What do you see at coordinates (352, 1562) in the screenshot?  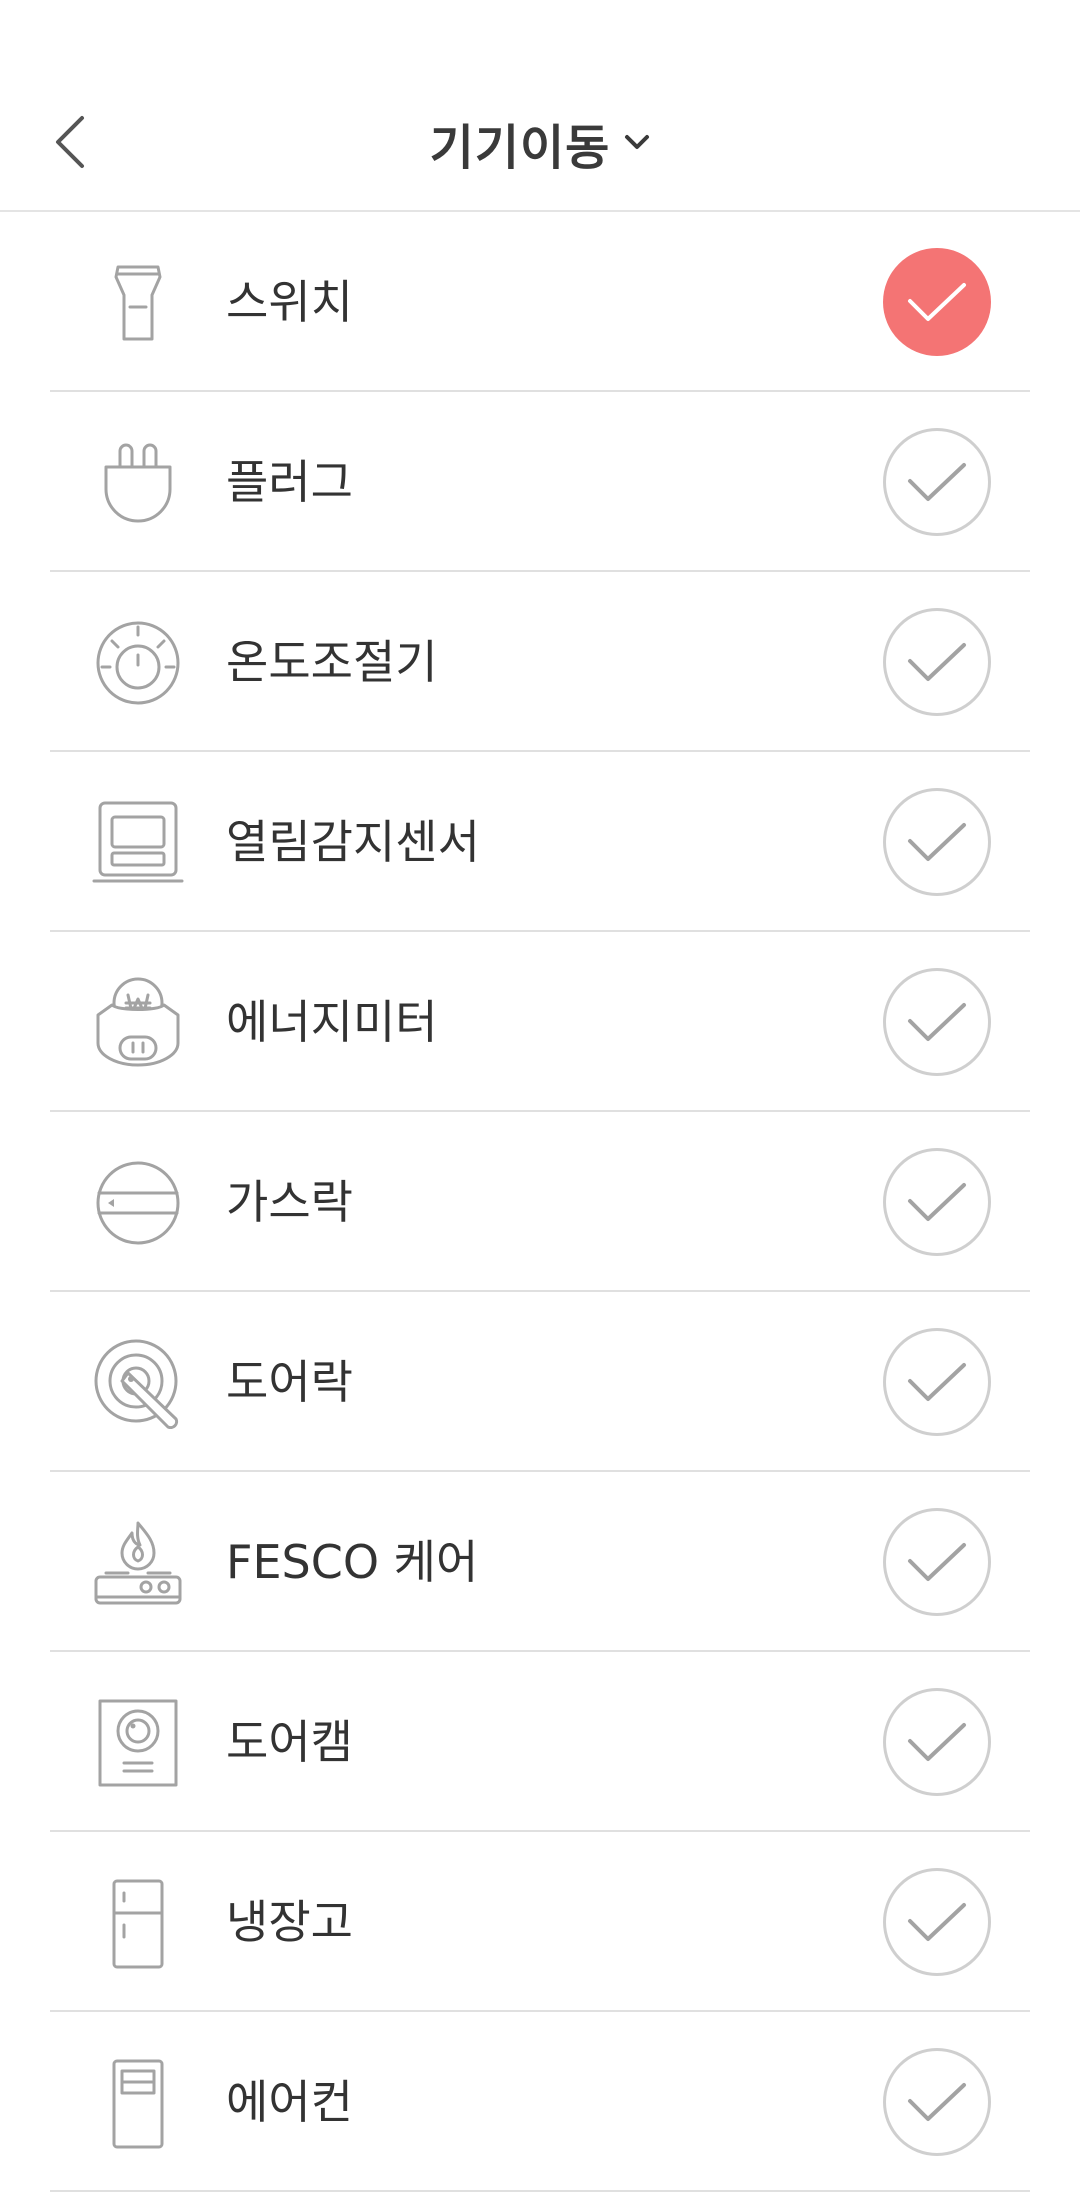 I see `device-label: FESCO 케어` at bounding box center [352, 1562].